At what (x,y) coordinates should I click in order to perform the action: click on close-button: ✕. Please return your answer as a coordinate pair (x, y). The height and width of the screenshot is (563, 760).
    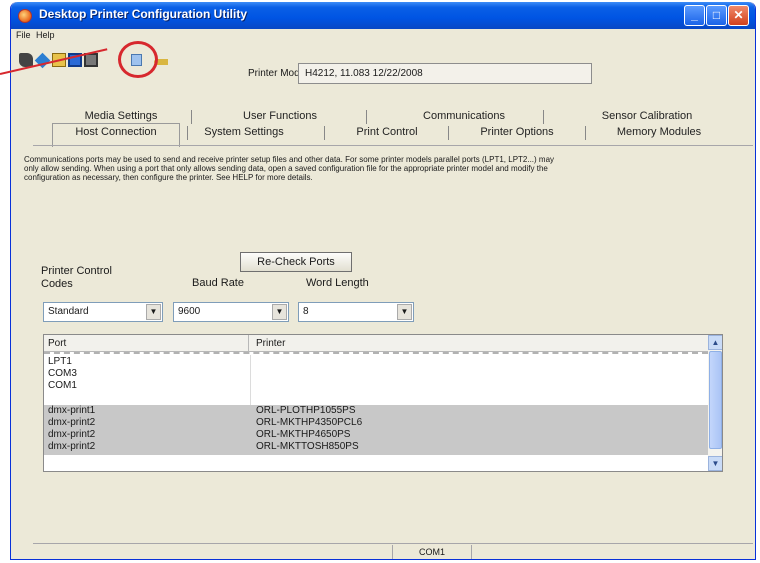
    Looking at the image, I should click on (738, 15).